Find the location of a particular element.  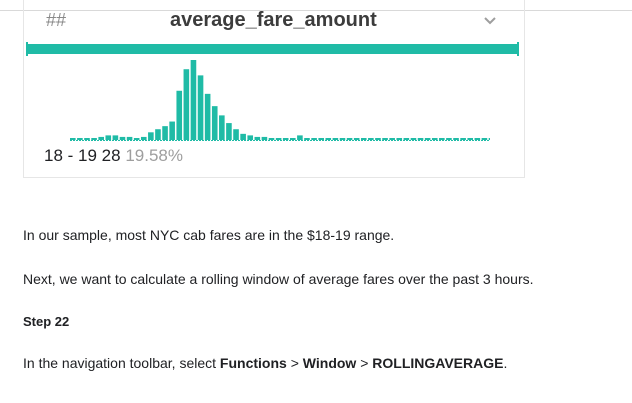

histogram-hover-info: 18 - 19 28 19.58% is located at coordinates (113, 156).